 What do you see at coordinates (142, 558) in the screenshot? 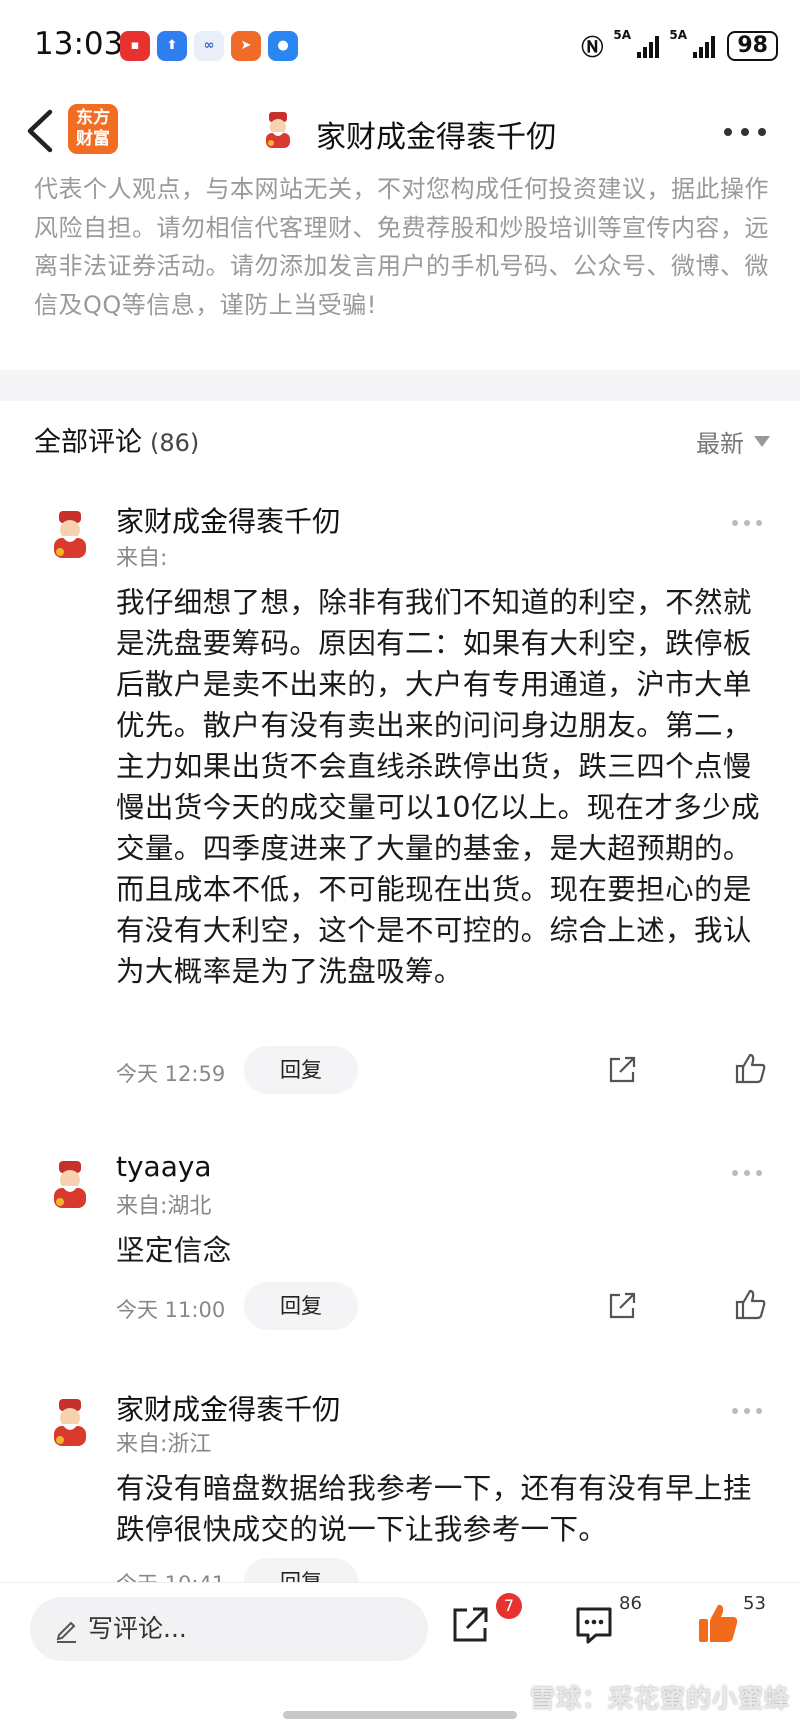
I see `comment-location: 来自:` at bounding box center [142, 558].